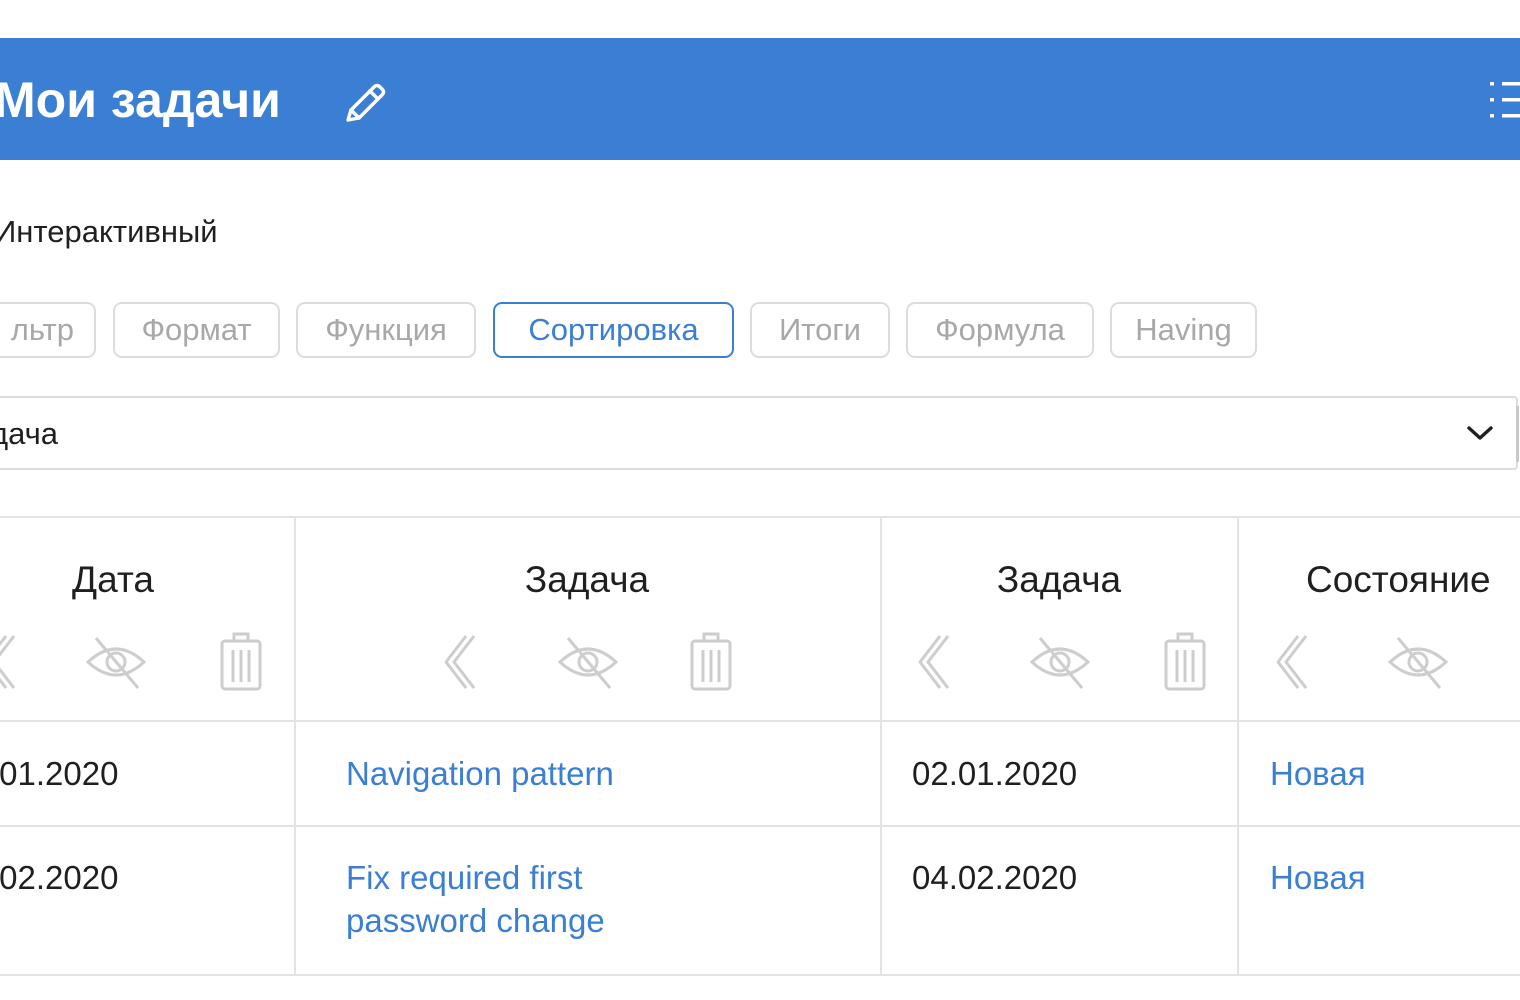  What do you see at coordinates (760, 517) in the screenshot?
I see `table-top-border` at bounding box center [760, 517].